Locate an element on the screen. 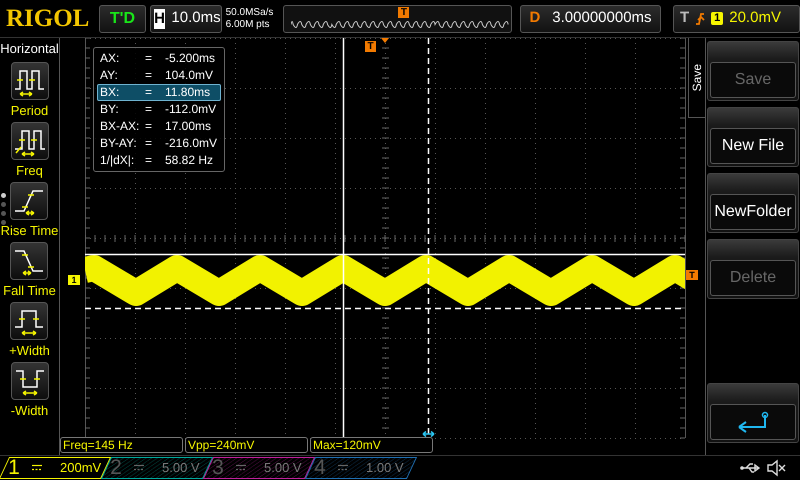 The image size is (800, 480). readout-label: BY-AY: is located at coordinates (119, 143).